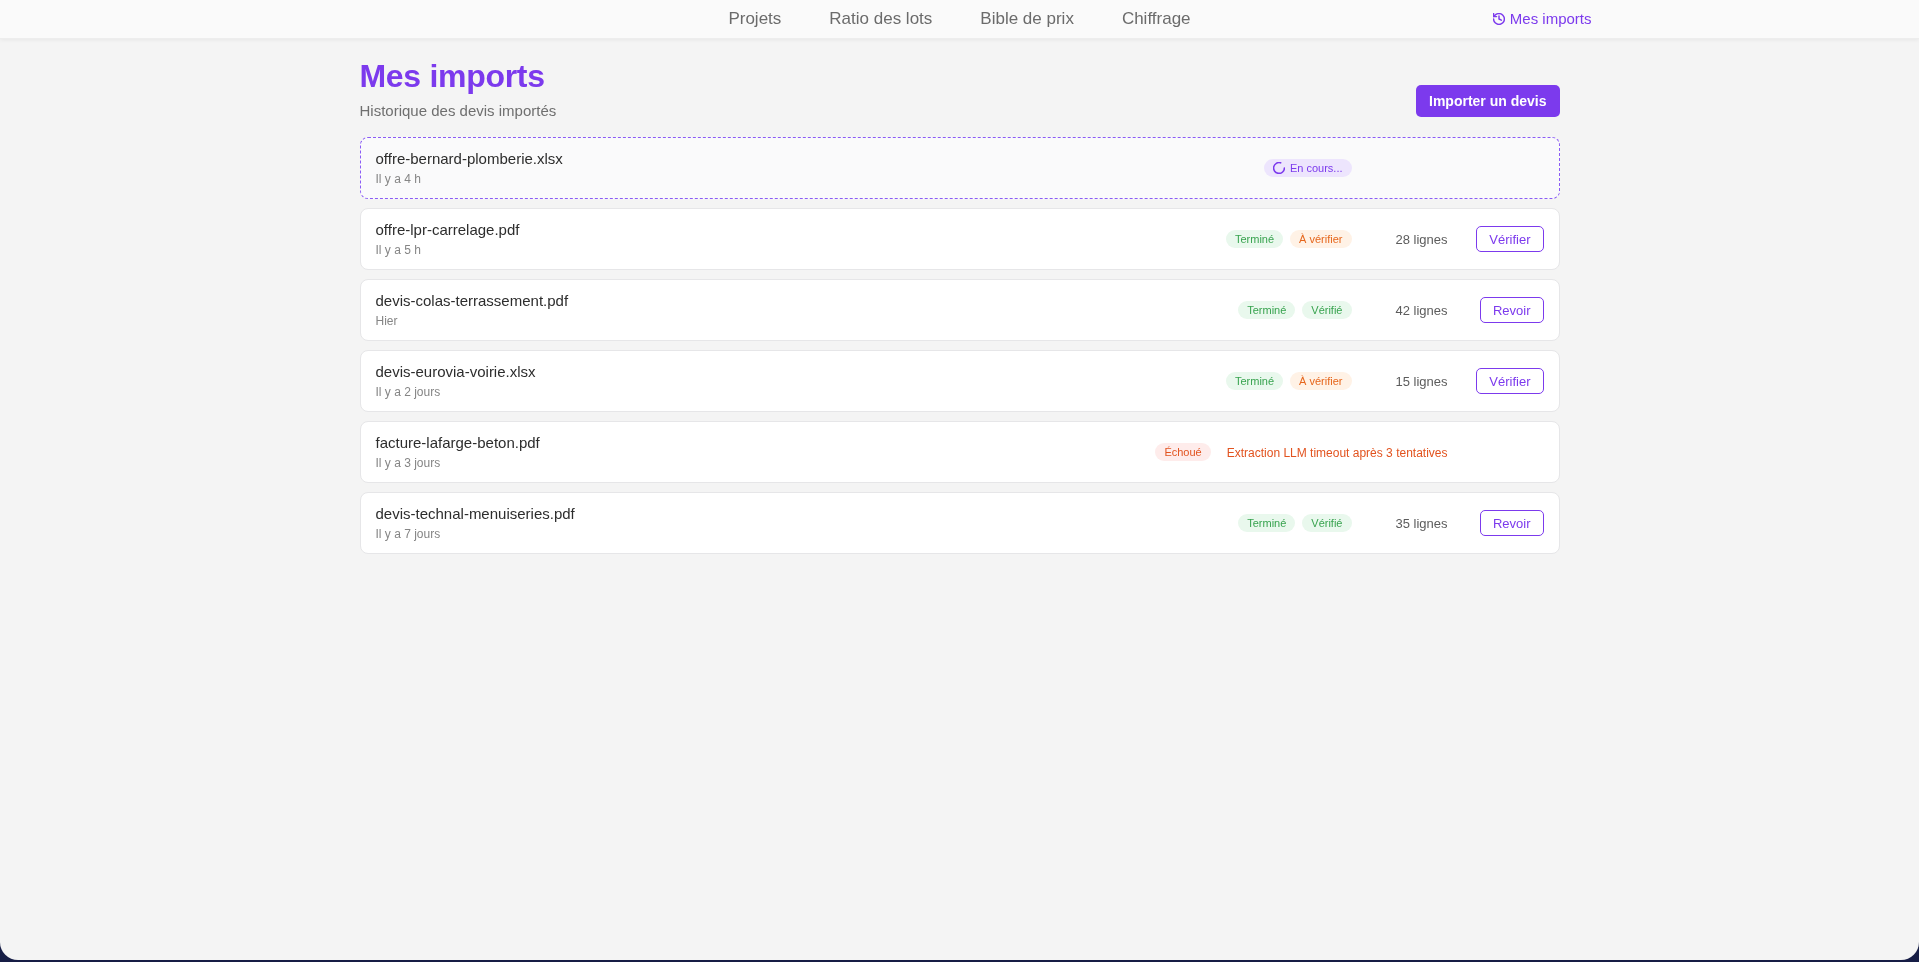  Describe the element at coordinates (408, 392) in the screenshot. I see `import-time: Il y a 2 jours` at that location.